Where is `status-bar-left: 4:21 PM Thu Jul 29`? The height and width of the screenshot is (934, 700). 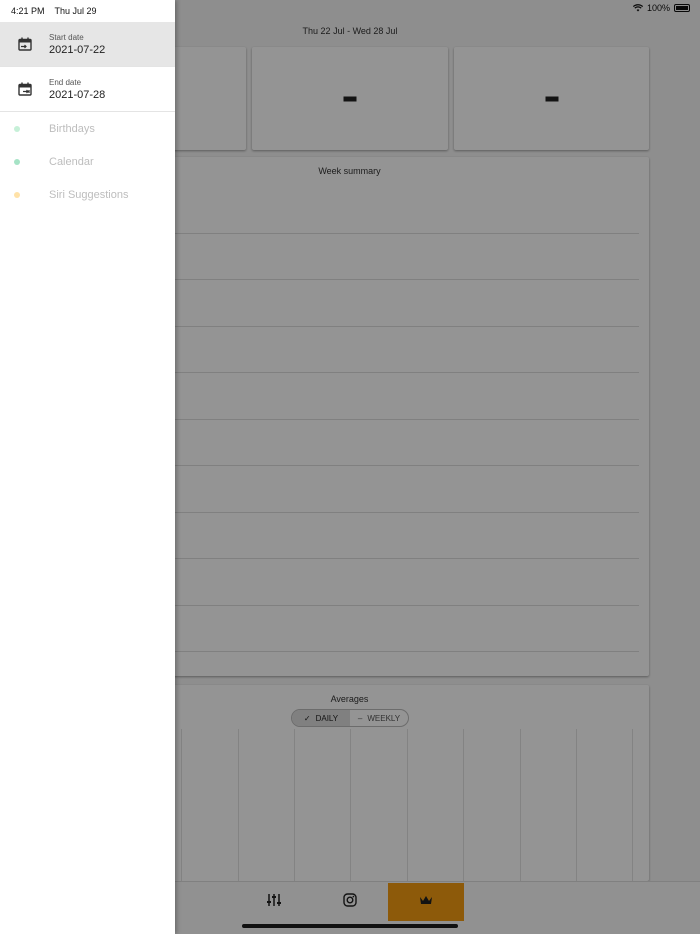
status-bar-left: 4:21 PM Thu Jul 29 is located at coordinates (87, 11).